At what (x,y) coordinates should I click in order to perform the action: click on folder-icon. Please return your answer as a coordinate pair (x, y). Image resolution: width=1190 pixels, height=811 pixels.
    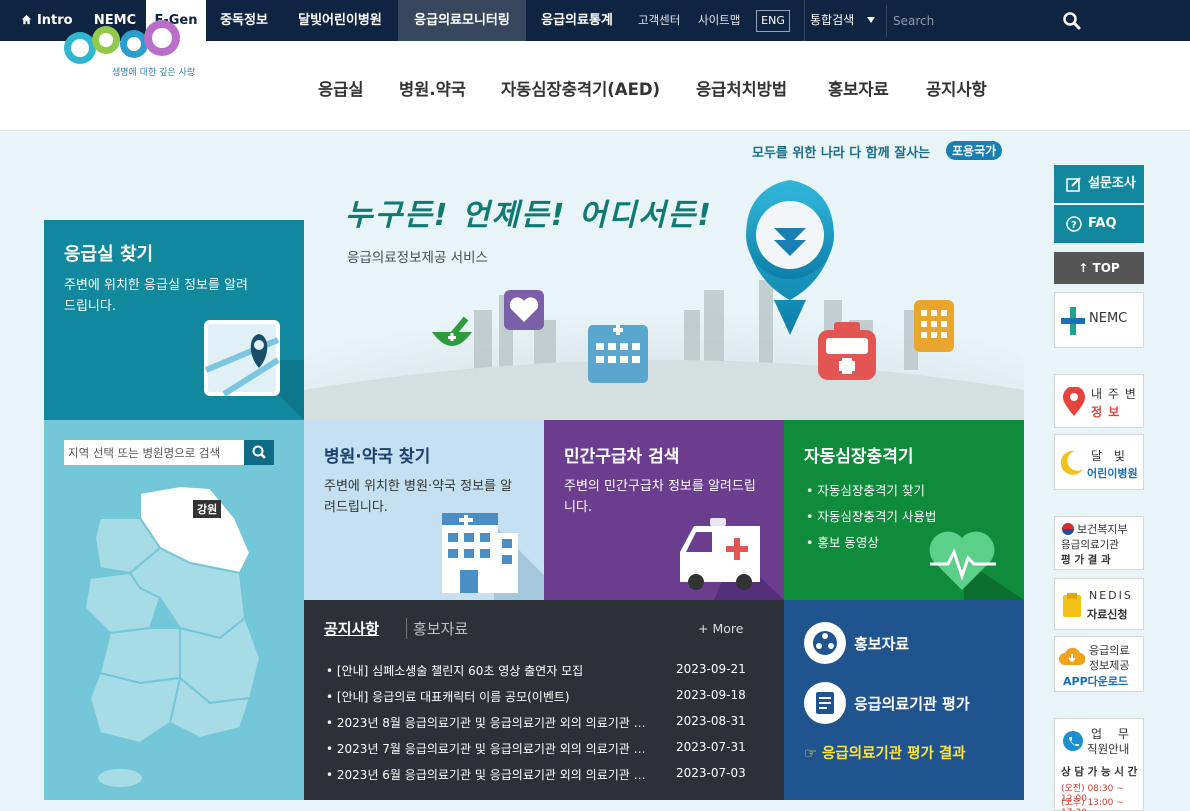
    Looking at the image, I should click on (1072, 605).